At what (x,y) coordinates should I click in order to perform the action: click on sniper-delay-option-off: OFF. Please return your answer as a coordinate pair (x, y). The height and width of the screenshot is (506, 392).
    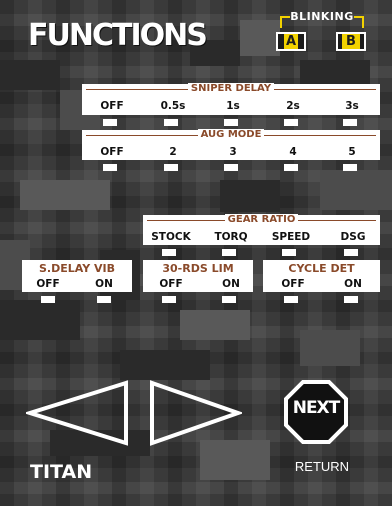
    Looking at the image, I should click on (112, 106).